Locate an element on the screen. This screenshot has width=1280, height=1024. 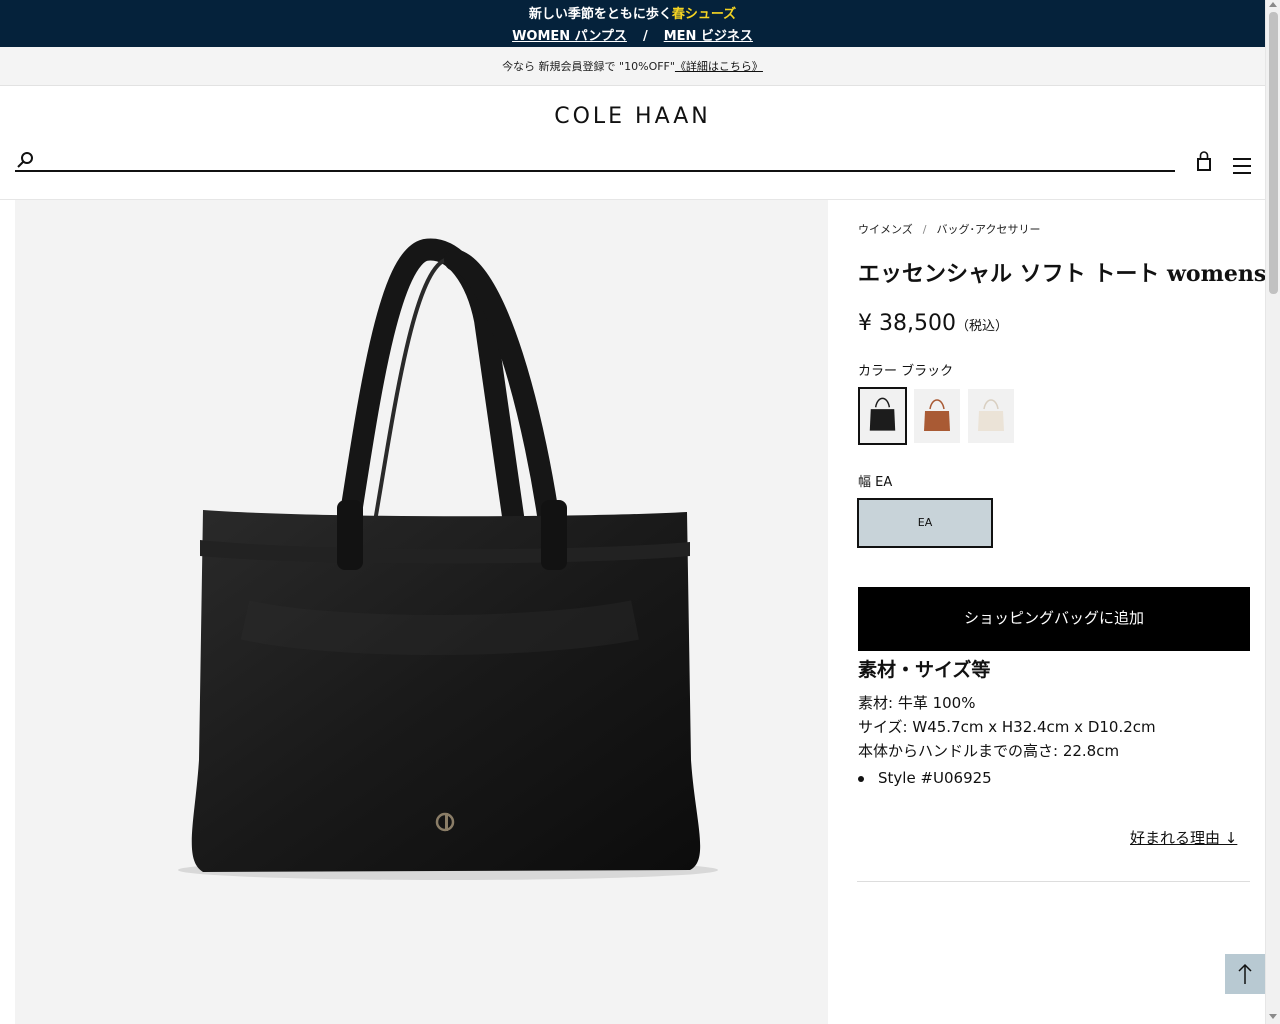
breadcrumb: ウイメンズ / バッグ･アクセサリー is located at coordinates (949, 229).